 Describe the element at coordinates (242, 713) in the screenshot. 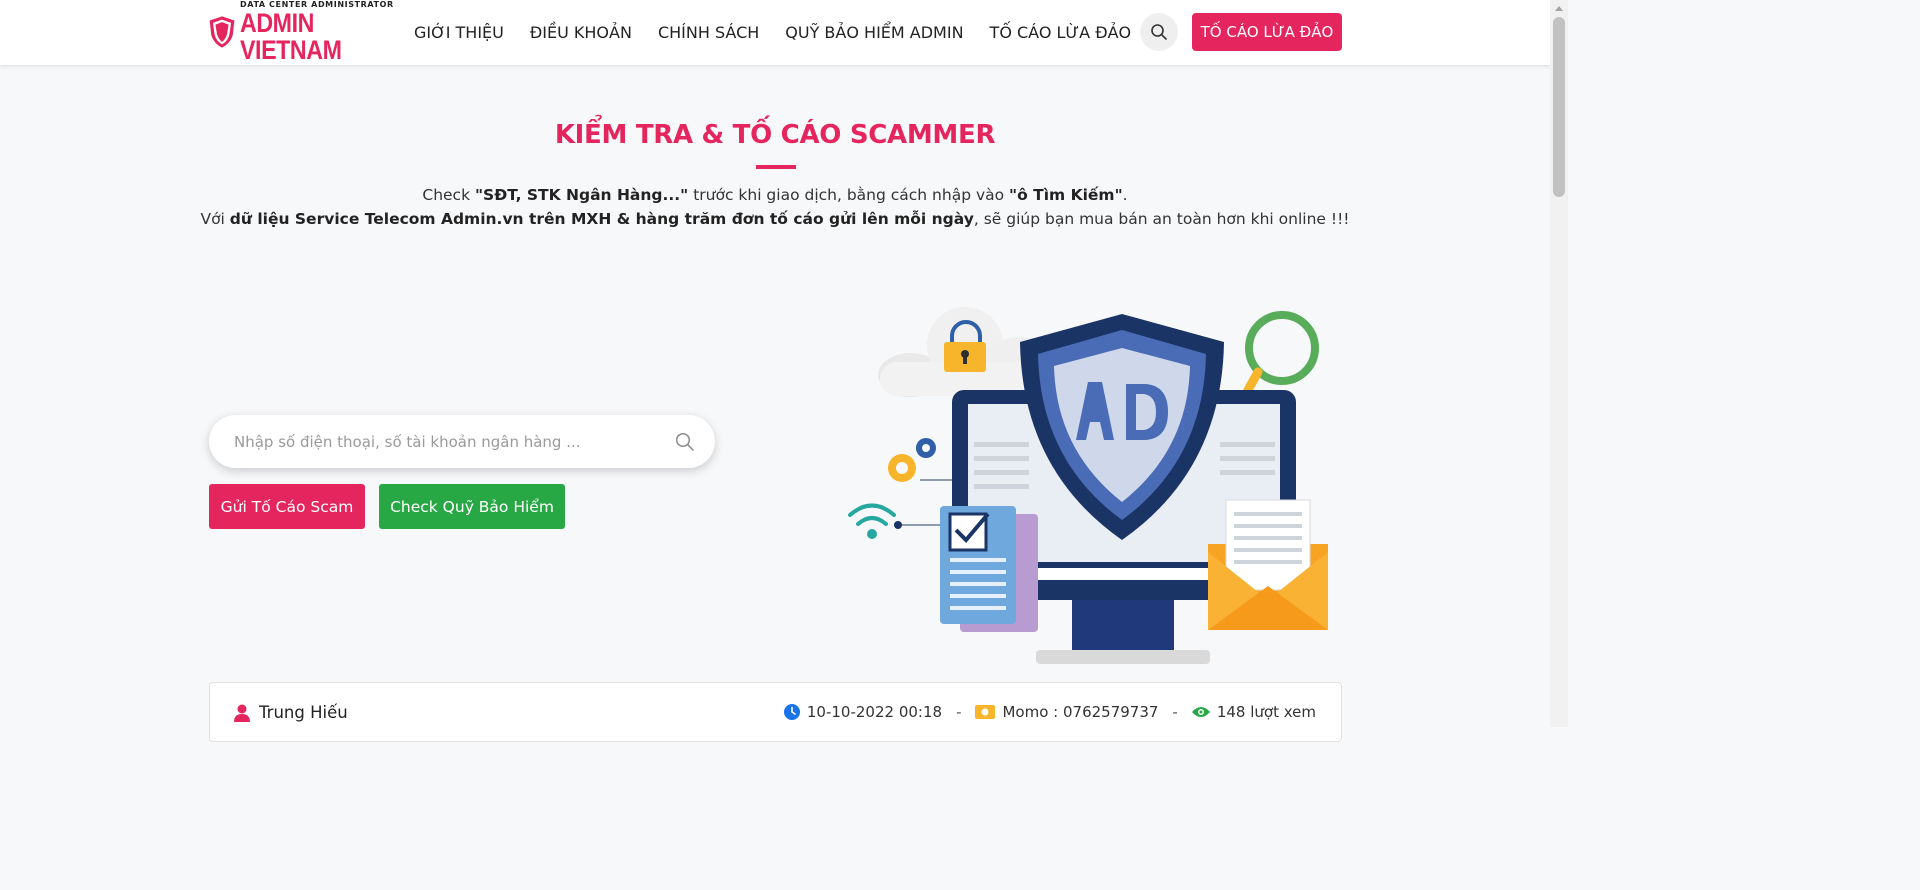

I see `user-icon` at that location.